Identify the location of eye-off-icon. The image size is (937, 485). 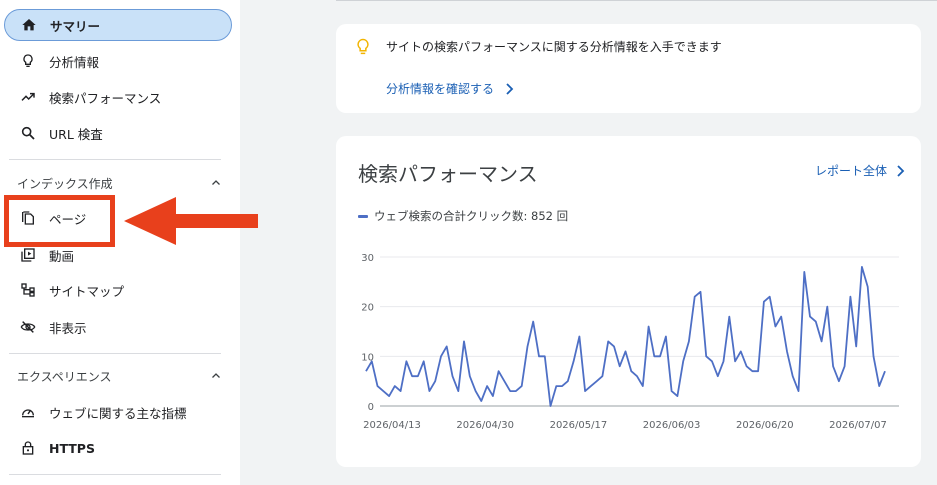
(28, 327).